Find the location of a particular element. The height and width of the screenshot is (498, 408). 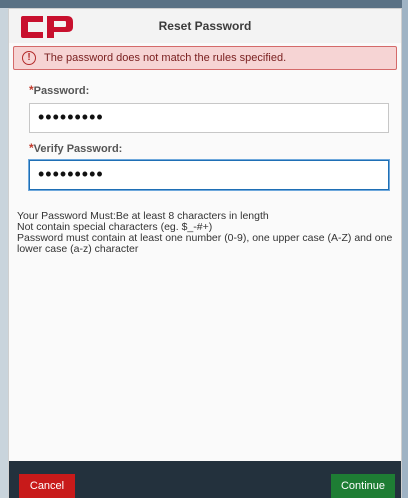

verify-password-label: *Verify Password: is located at coordinates (76, 148).